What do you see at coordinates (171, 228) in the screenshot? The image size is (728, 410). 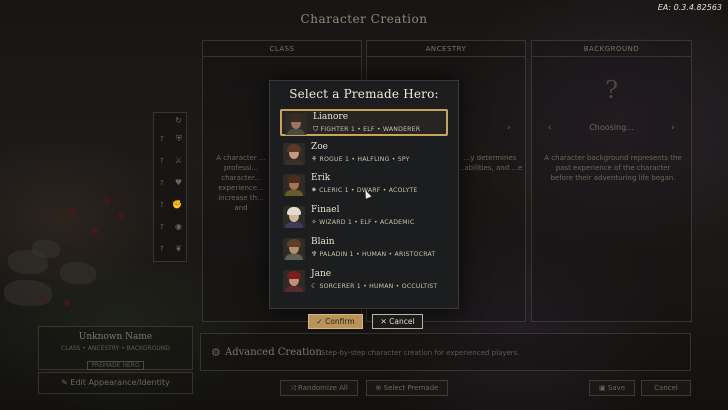 I see `ability-slot: ? ◉` at bounding box center [171, 228].